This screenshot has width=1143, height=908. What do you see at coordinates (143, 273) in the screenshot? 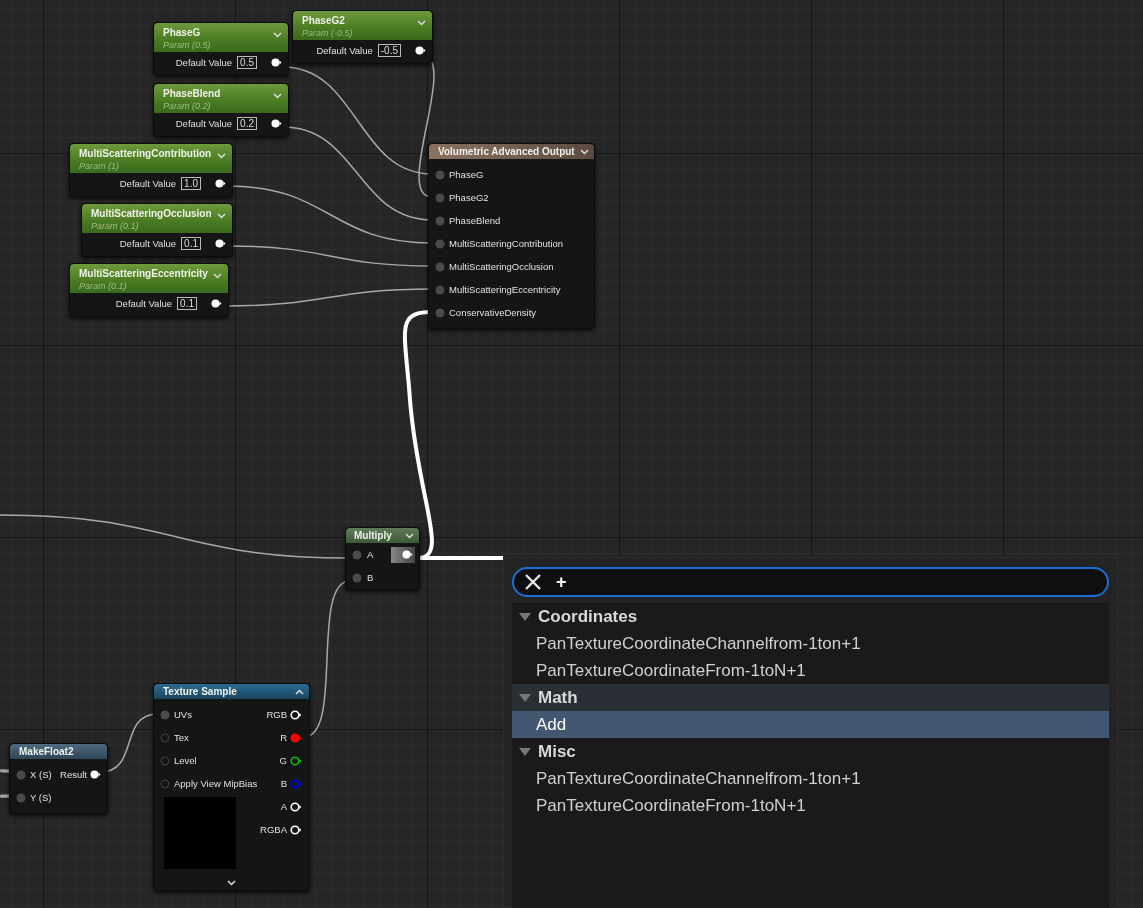
I see `node-title: MultiScatteringEccentricity` at bounding box center [143, 273].